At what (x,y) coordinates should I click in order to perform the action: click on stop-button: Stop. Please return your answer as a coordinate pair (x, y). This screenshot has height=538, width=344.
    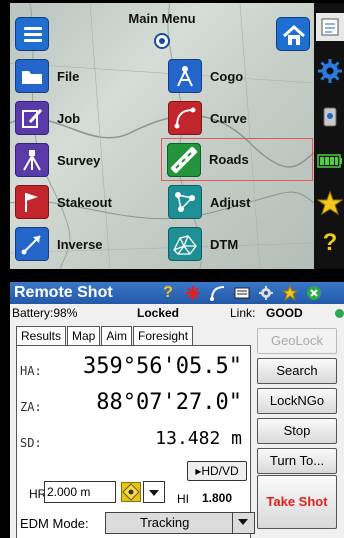
    Looking at the image, I should click on (297, 431).